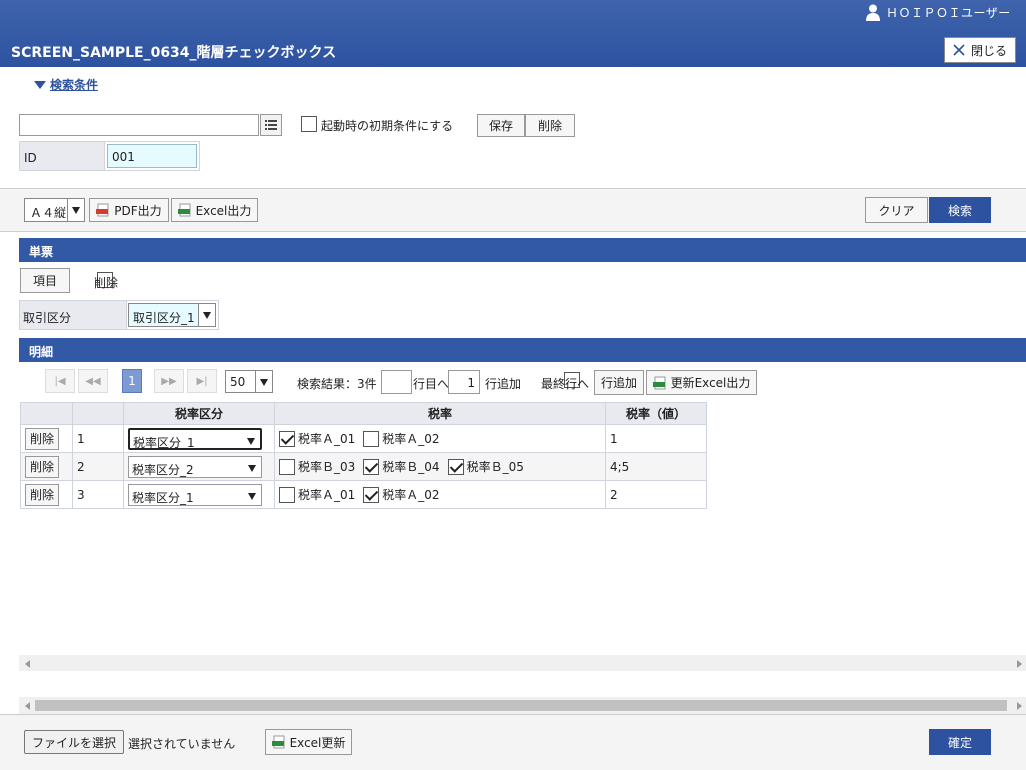 The width and height of the screenshot is (1026, 770). Describe the element at coordinates (317, 742) in the screenshot. I see `excel-update-label: Excel更新` at that location.